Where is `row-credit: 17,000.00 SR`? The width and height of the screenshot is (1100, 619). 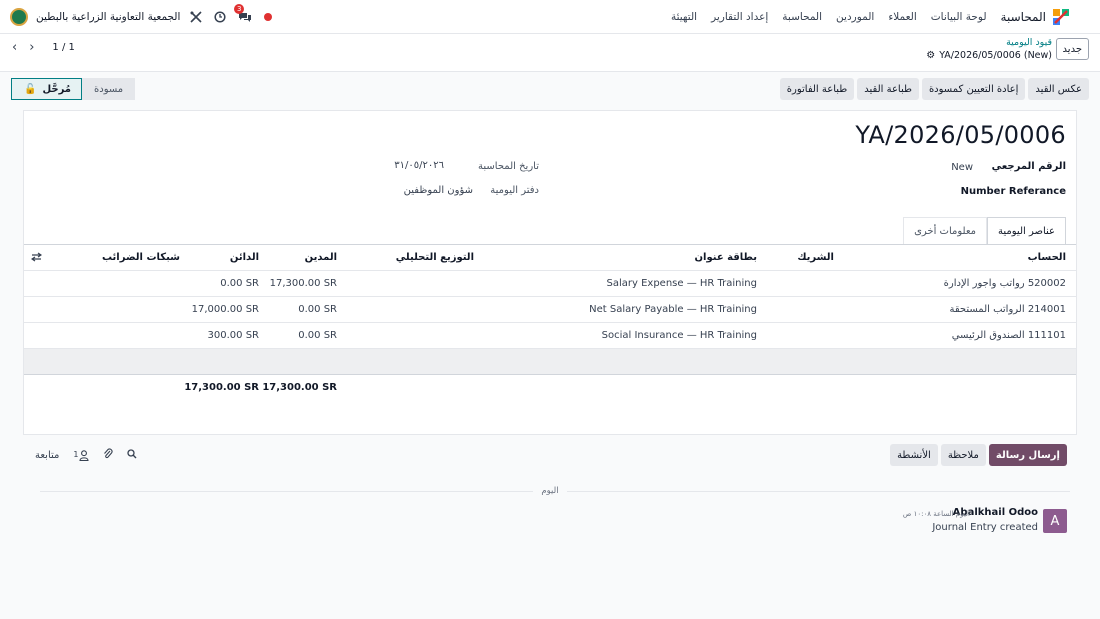
row-credit: 17,000.00 SR is located at coordinates (225, 309).